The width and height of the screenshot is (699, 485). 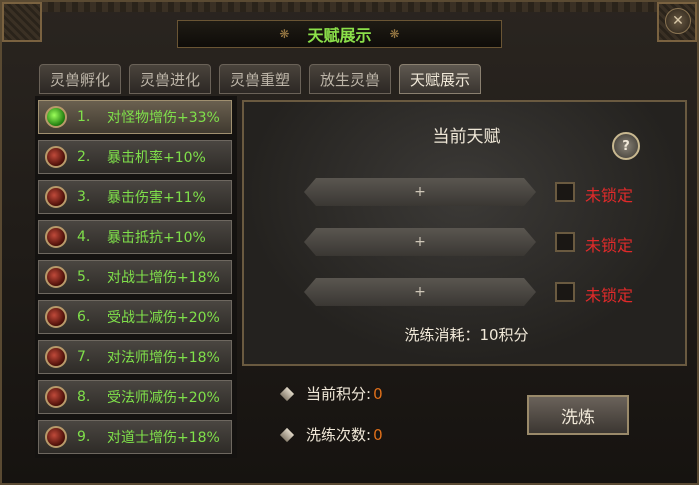 I want to click on talent-text: 暴击机率+10%, so click(x=156, y=158).